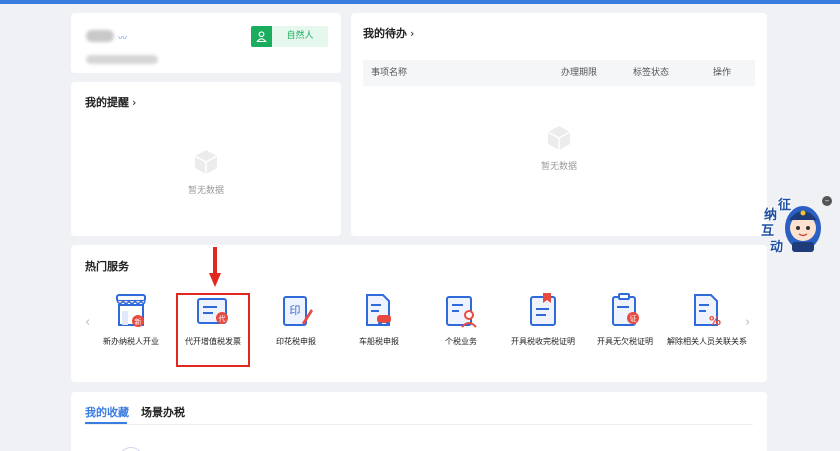 The image size is (840, 451). Describe the element at coordinates (379, 341) in the screenshot. I see `service-label: 车船税申报` at that location.